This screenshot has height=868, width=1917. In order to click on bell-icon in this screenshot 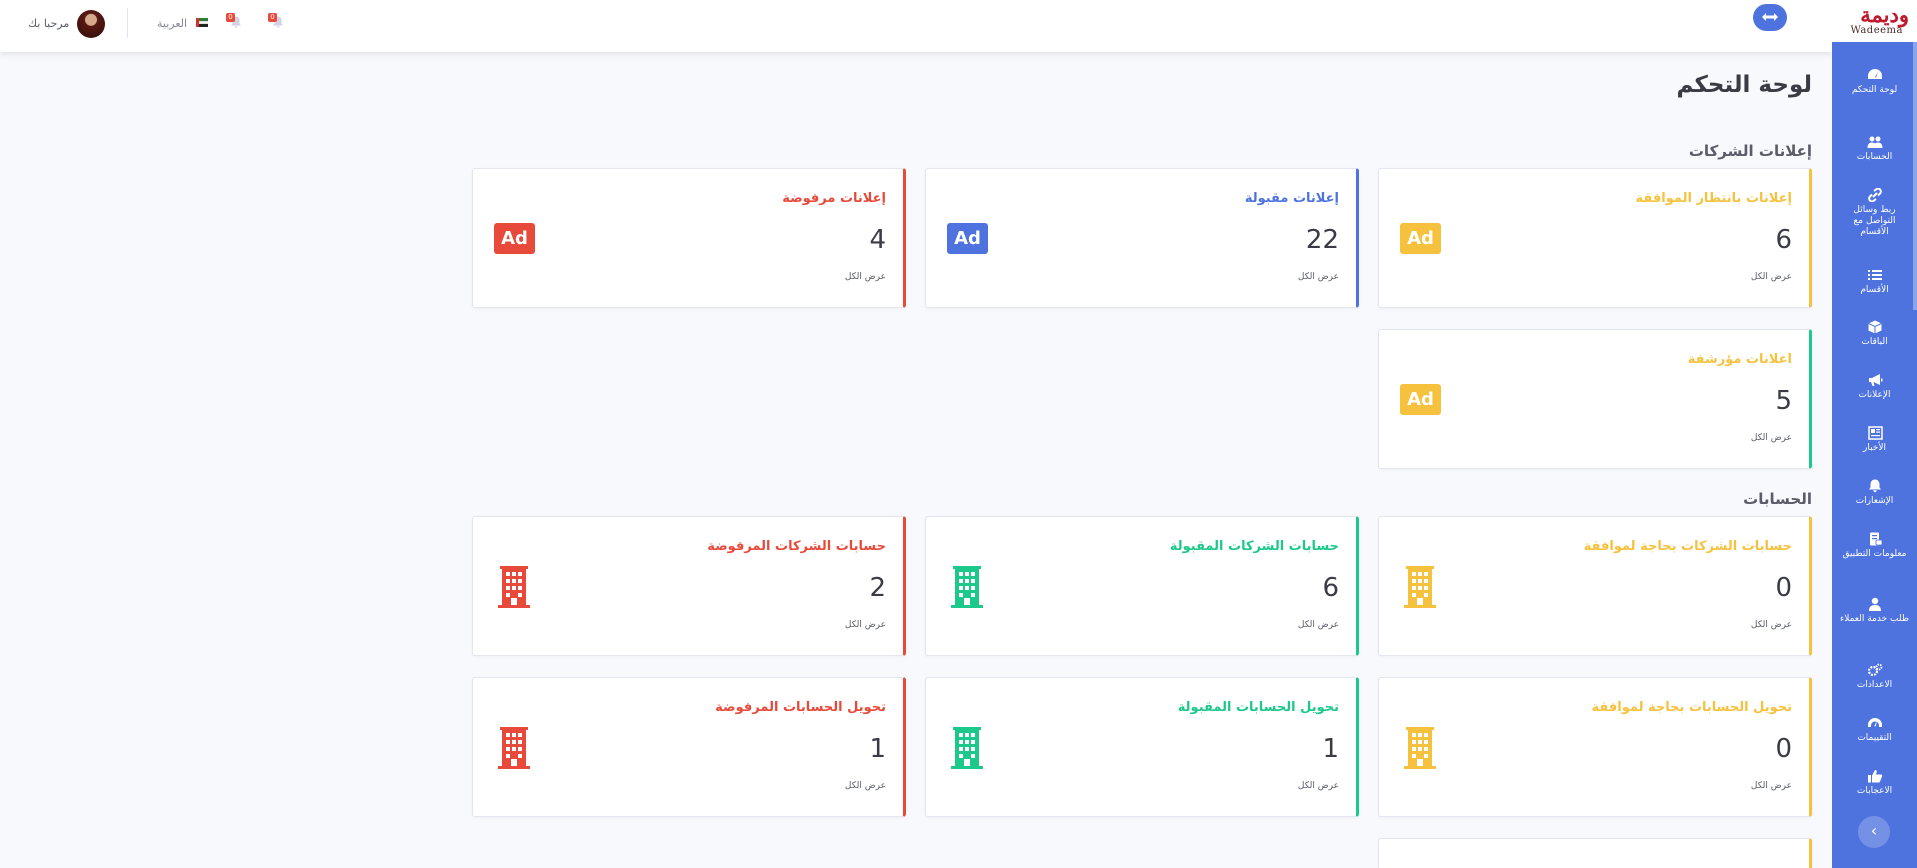, I will do `click(1874, 486)`.